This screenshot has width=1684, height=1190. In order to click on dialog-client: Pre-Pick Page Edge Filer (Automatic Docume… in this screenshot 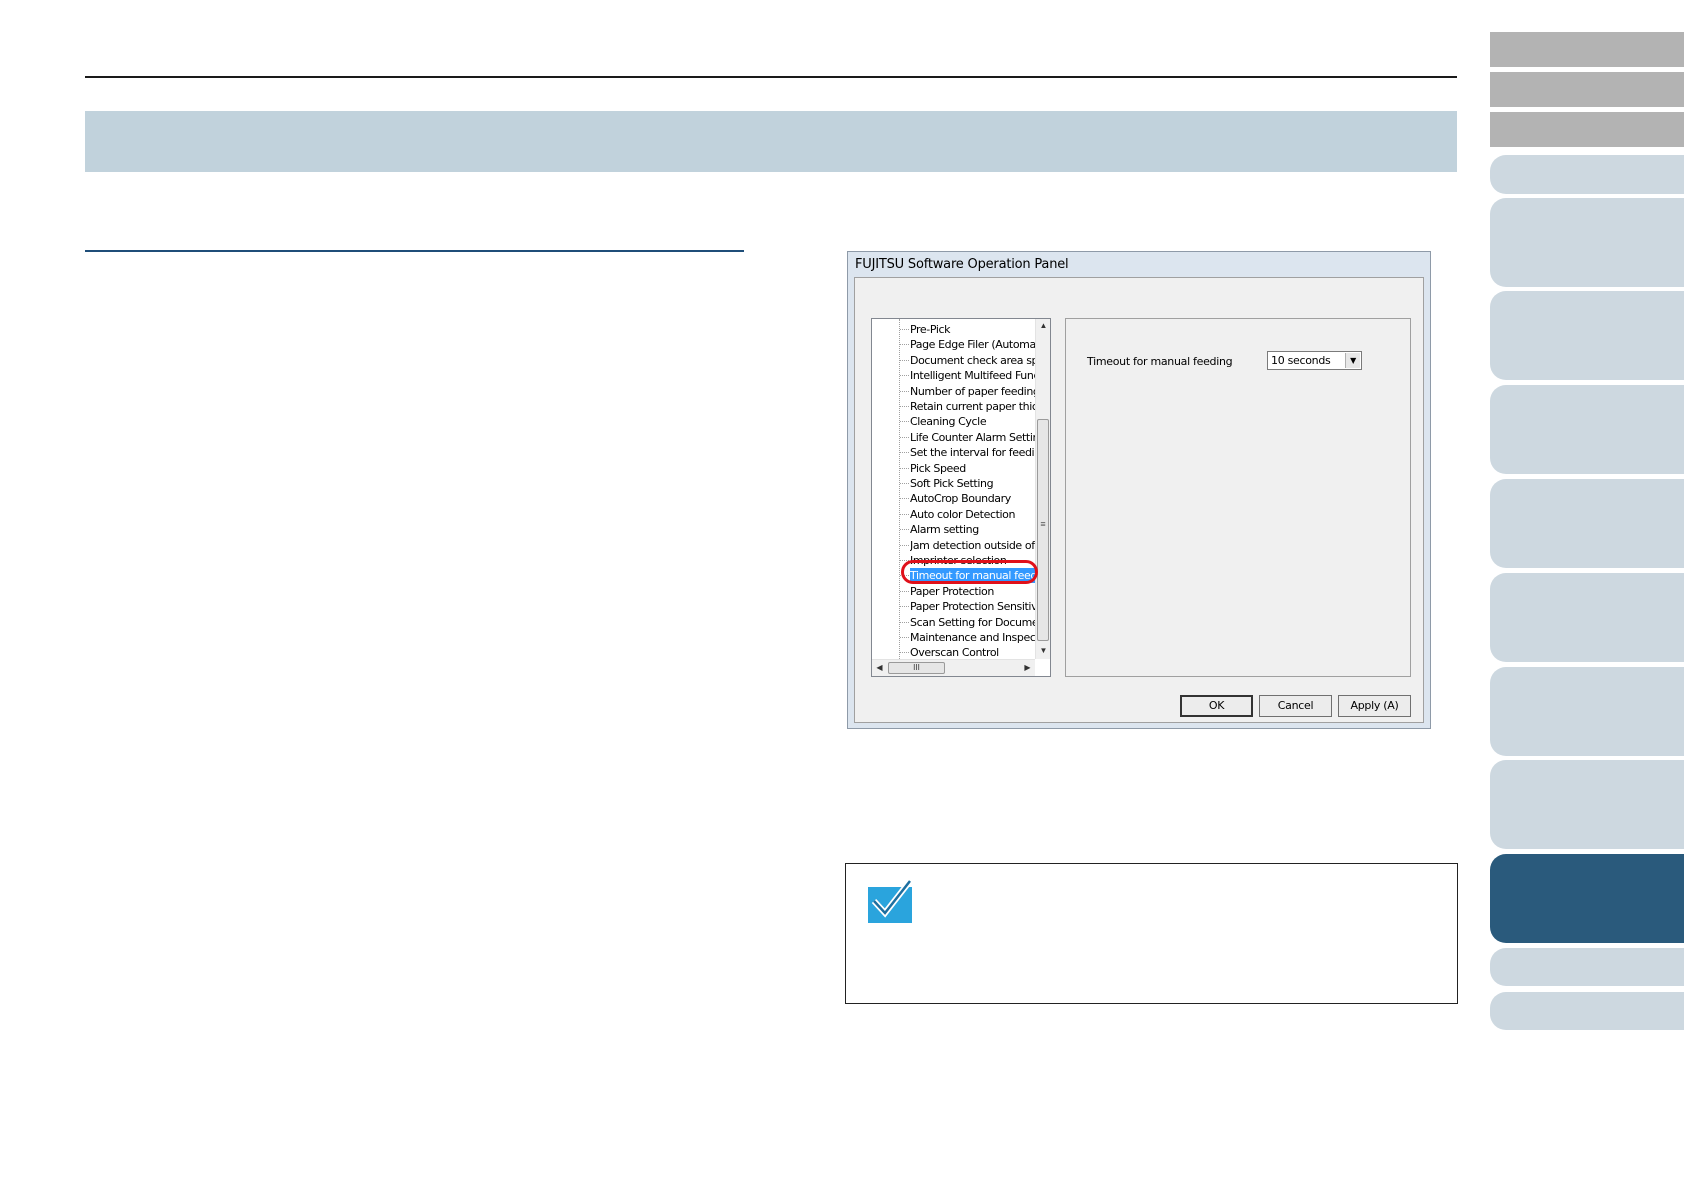, I will do `click(1139, 500)`.